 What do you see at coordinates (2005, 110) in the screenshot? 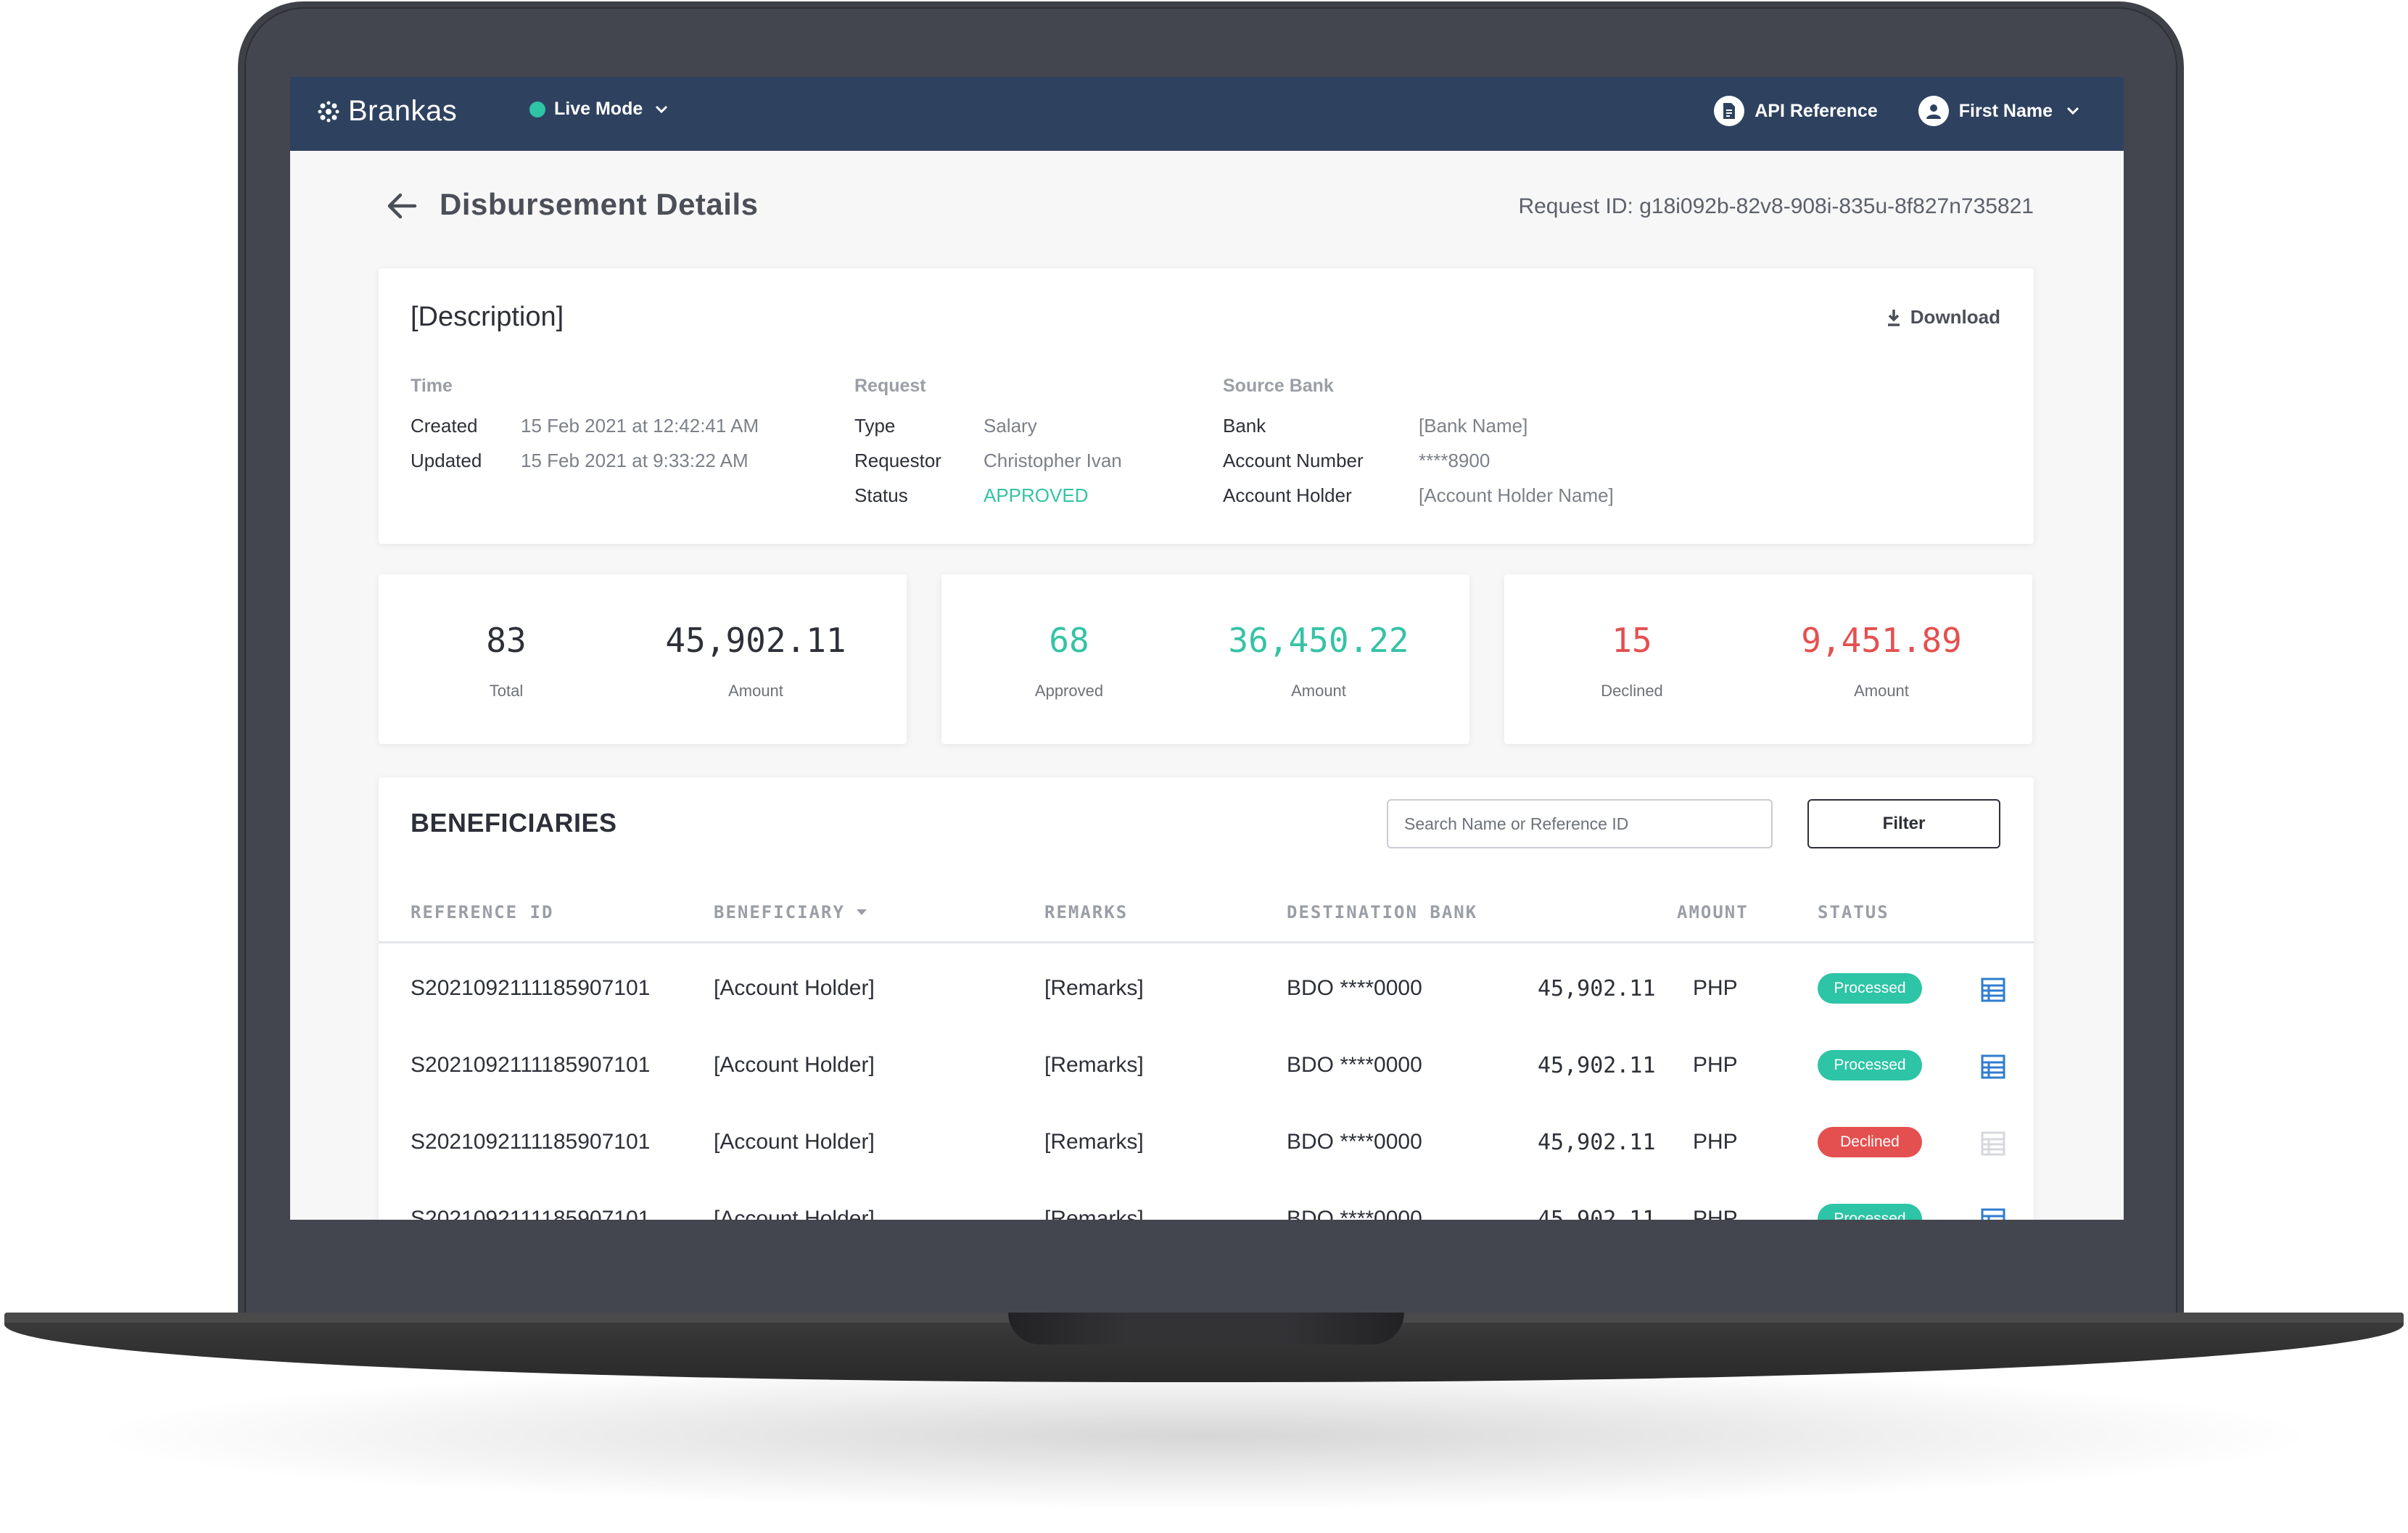
I see `user-name: First Name` at bounding box center [2005, 110].